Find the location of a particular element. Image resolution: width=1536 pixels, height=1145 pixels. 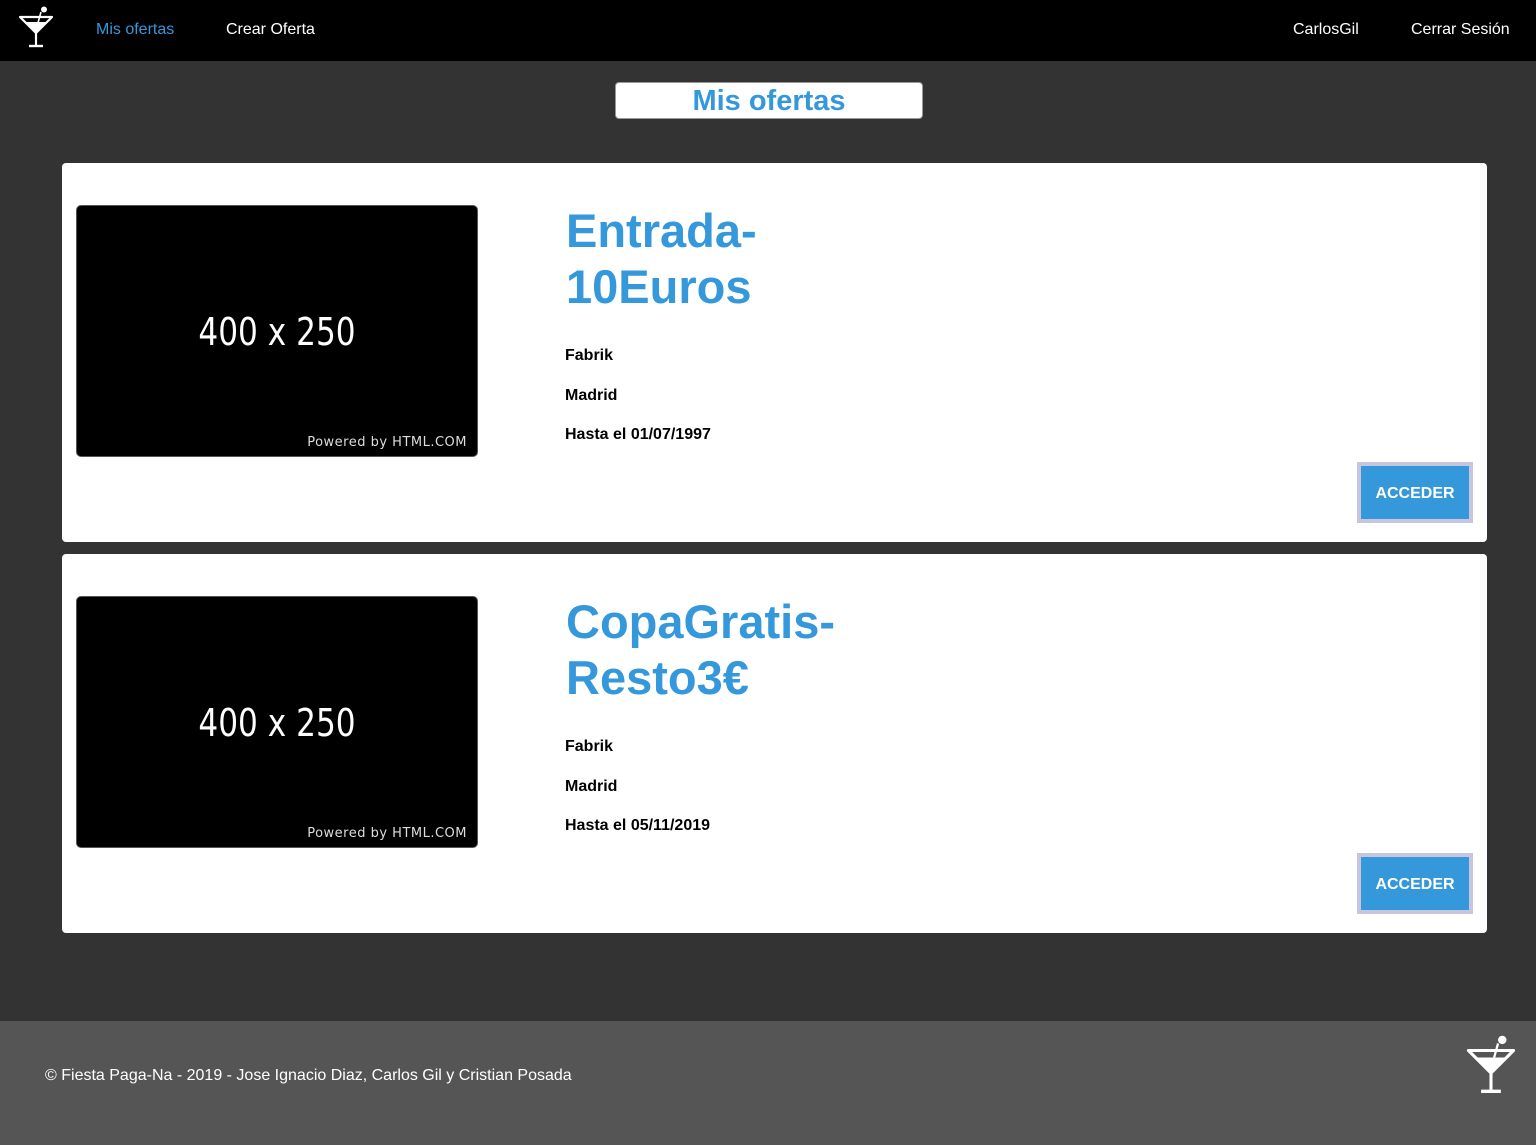

page-title: Mis ofertas is located at coordinates (769, 101).